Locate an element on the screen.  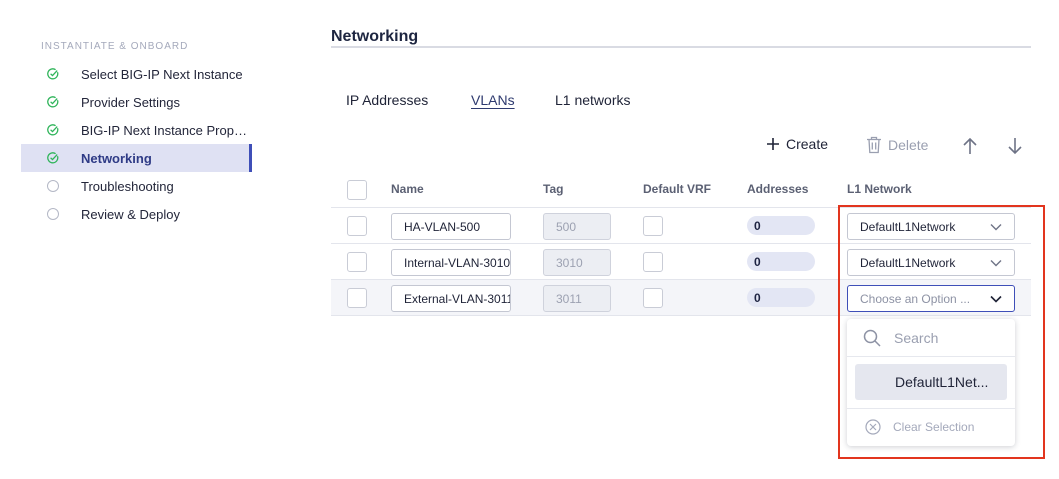
column-header-default-vrf: Default VRF is located at coordinates (677, 189).